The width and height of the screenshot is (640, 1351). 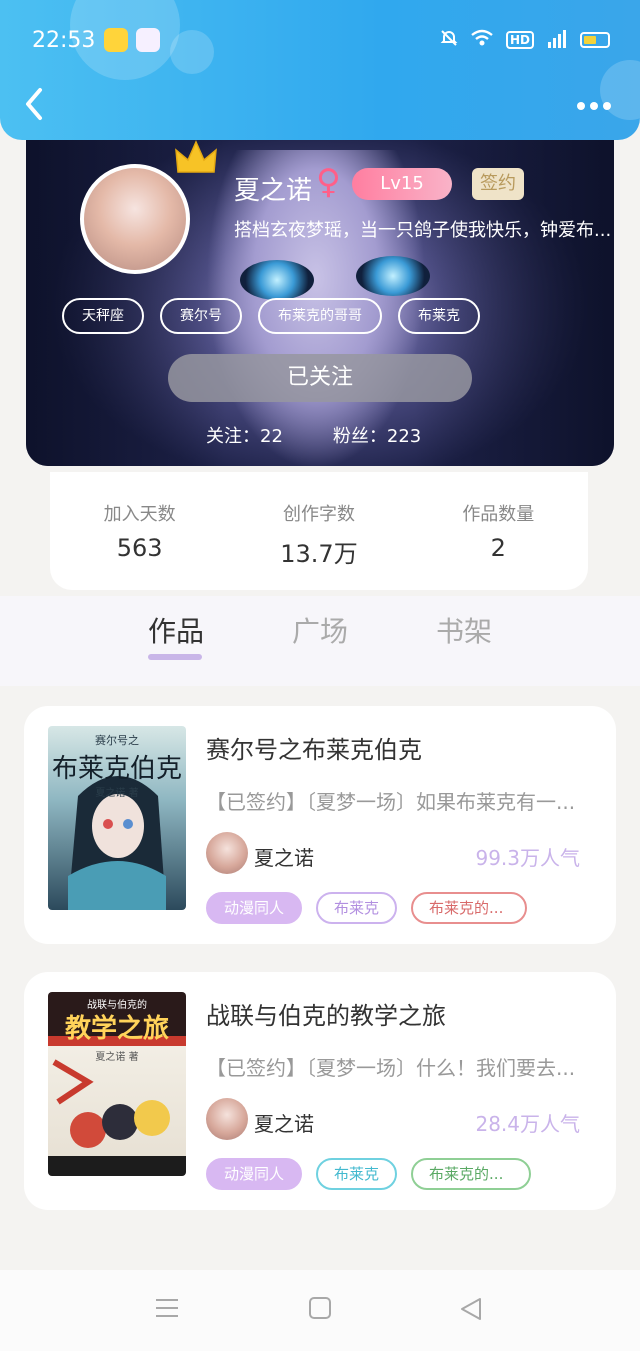 I want to click on user-avatar, so click(x=135, y=219).